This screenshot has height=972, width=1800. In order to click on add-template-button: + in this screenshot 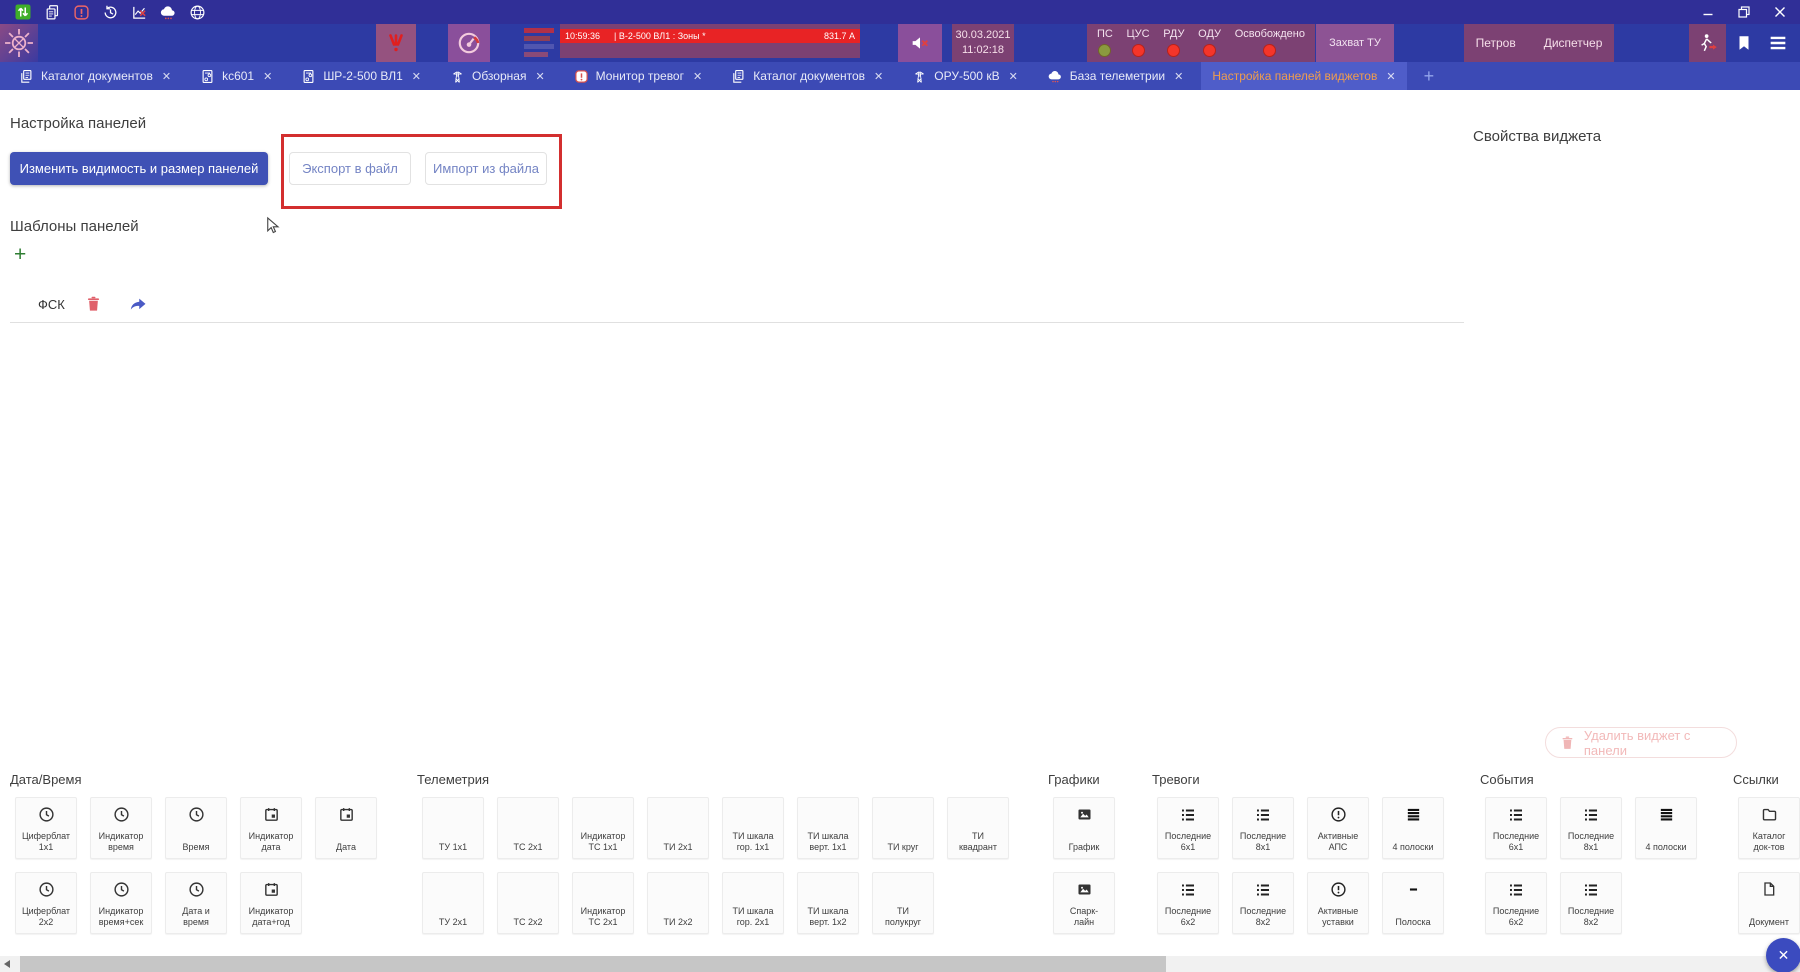, I will do `click(20, 255)`.